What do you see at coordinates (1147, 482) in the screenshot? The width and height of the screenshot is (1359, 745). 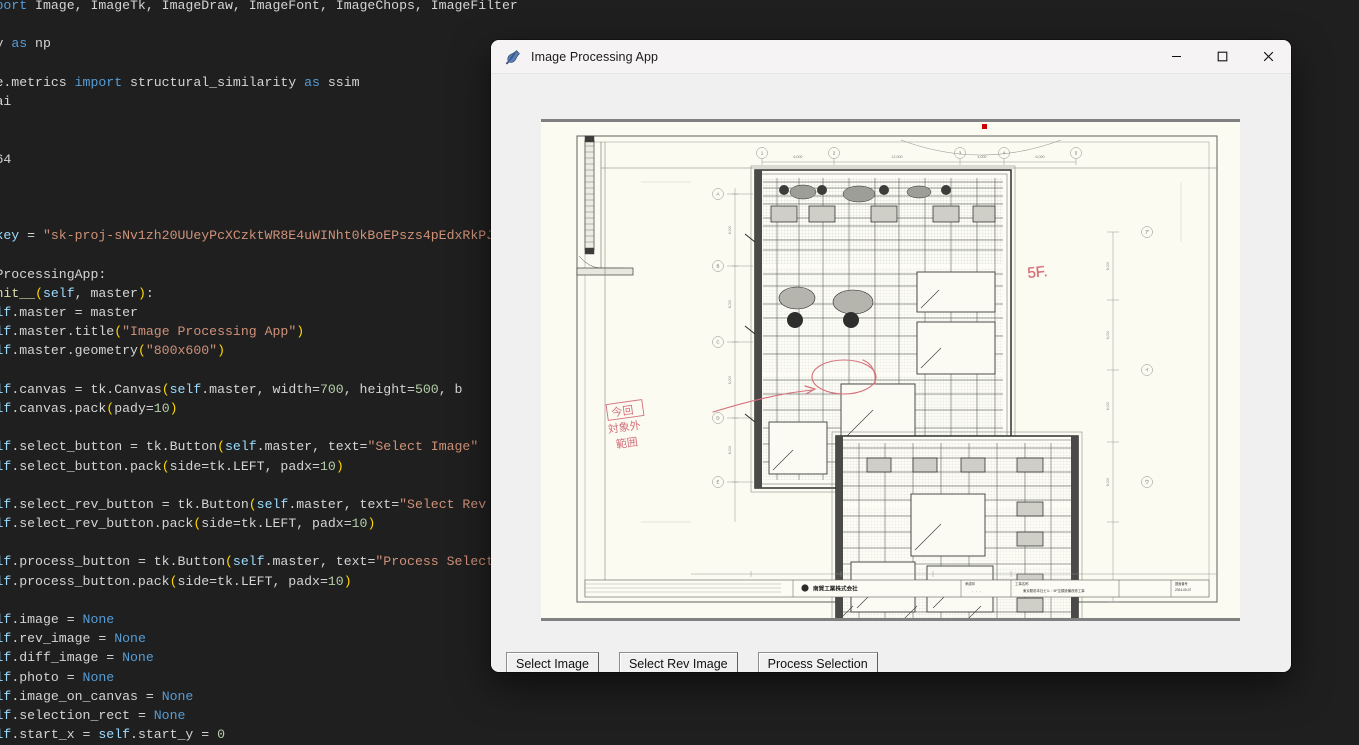 I see `svg-text: ウ` at bounding box center [1147, 482].